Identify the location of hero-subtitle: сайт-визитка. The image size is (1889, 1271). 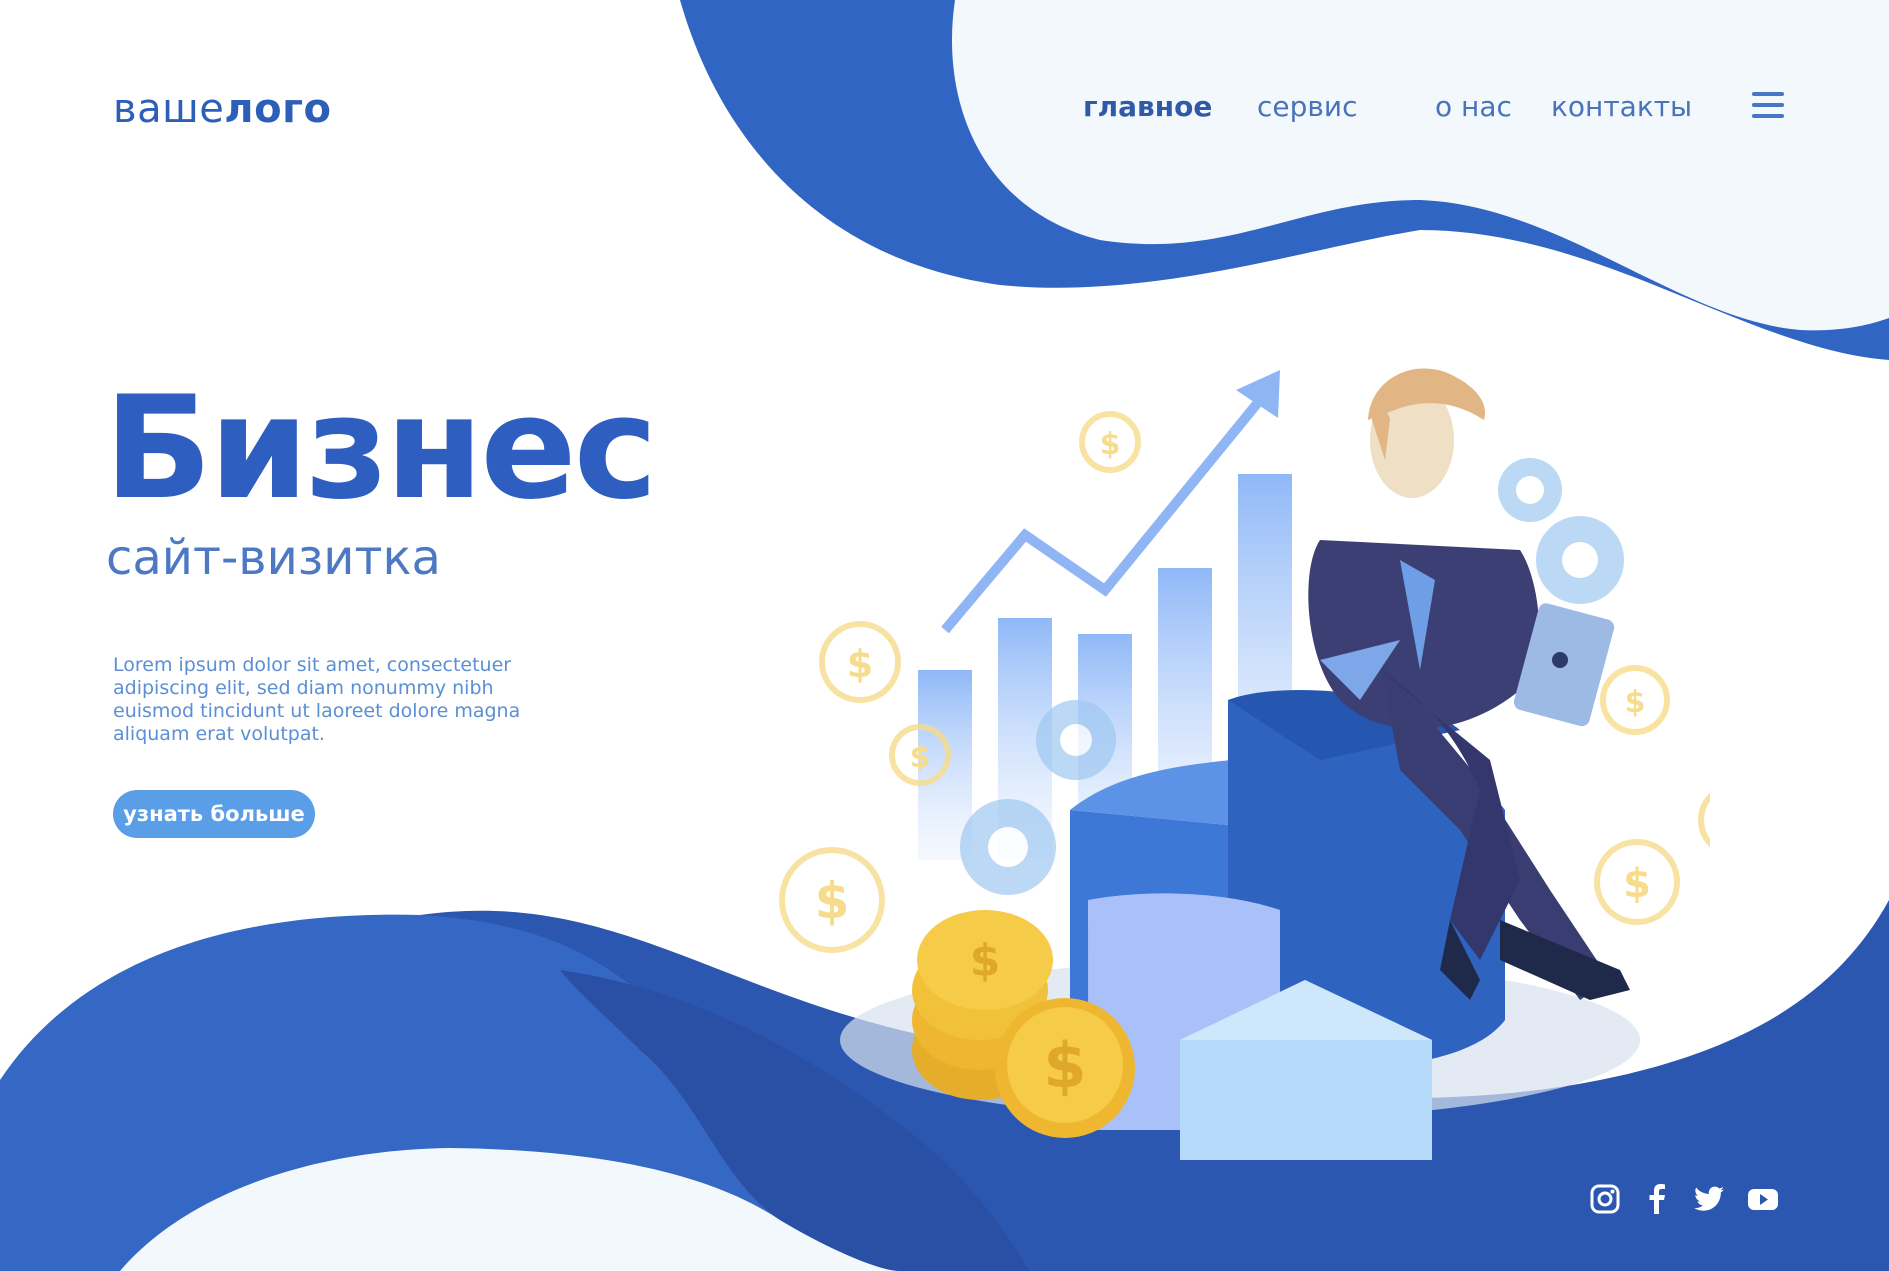
(273, 558).